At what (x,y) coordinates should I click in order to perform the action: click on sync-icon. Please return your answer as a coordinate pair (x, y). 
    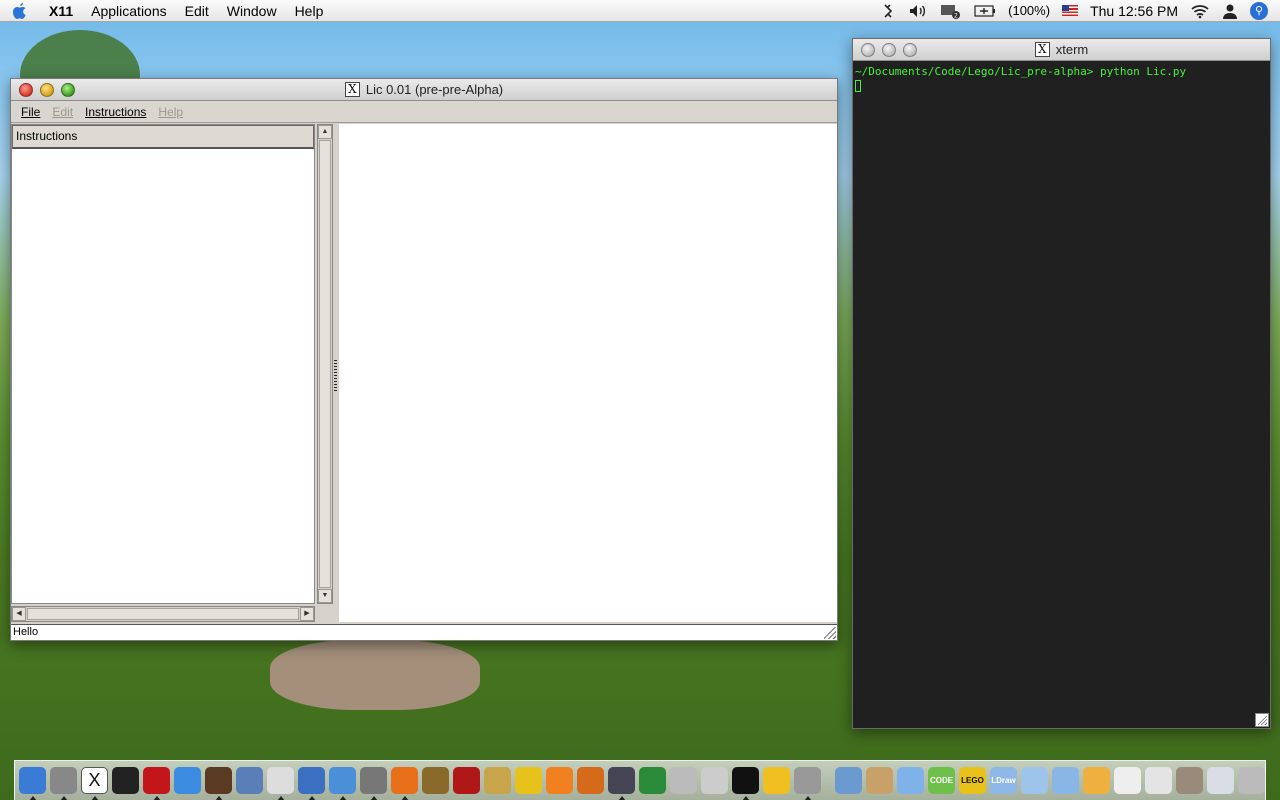
    Looking at the image, I should click on (889, 11).